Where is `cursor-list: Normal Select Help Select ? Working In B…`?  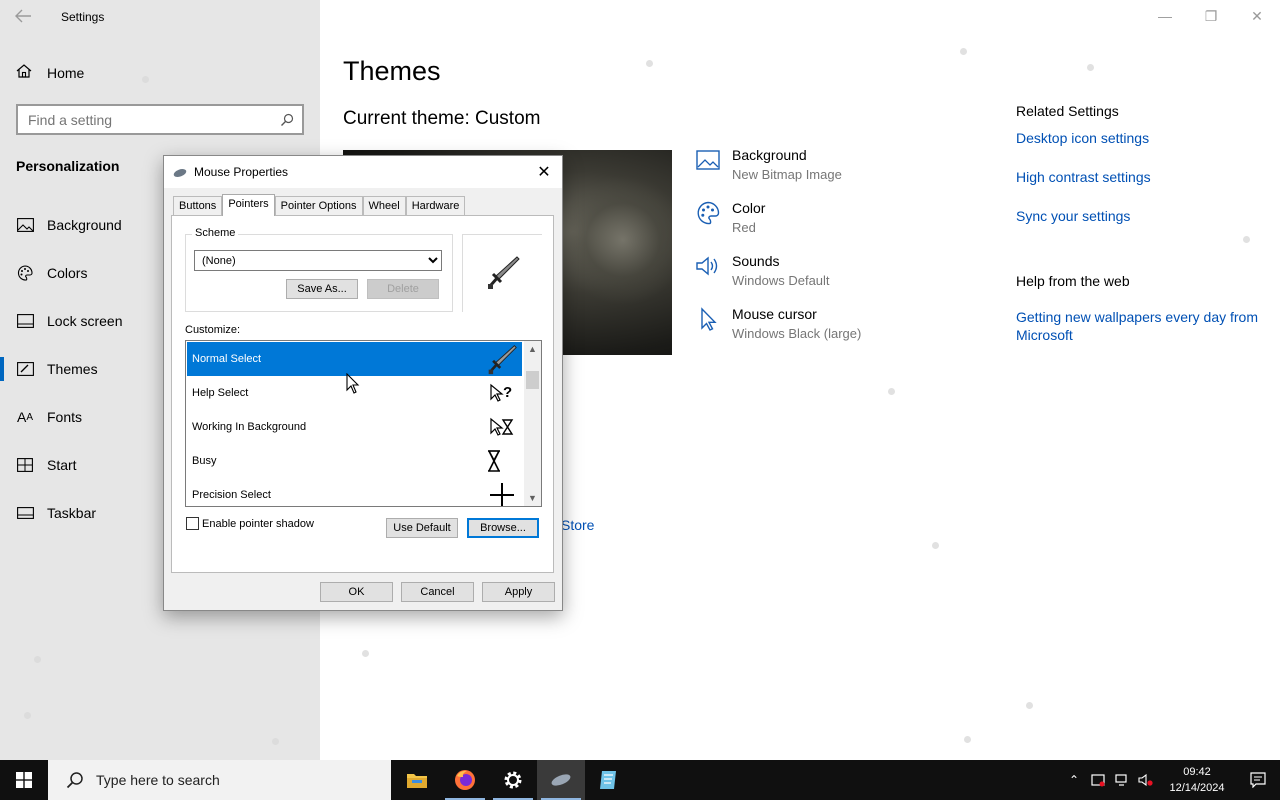
cursor-list: Normal Select Help Select ? Working In B… is located at coordinates (363, 423).